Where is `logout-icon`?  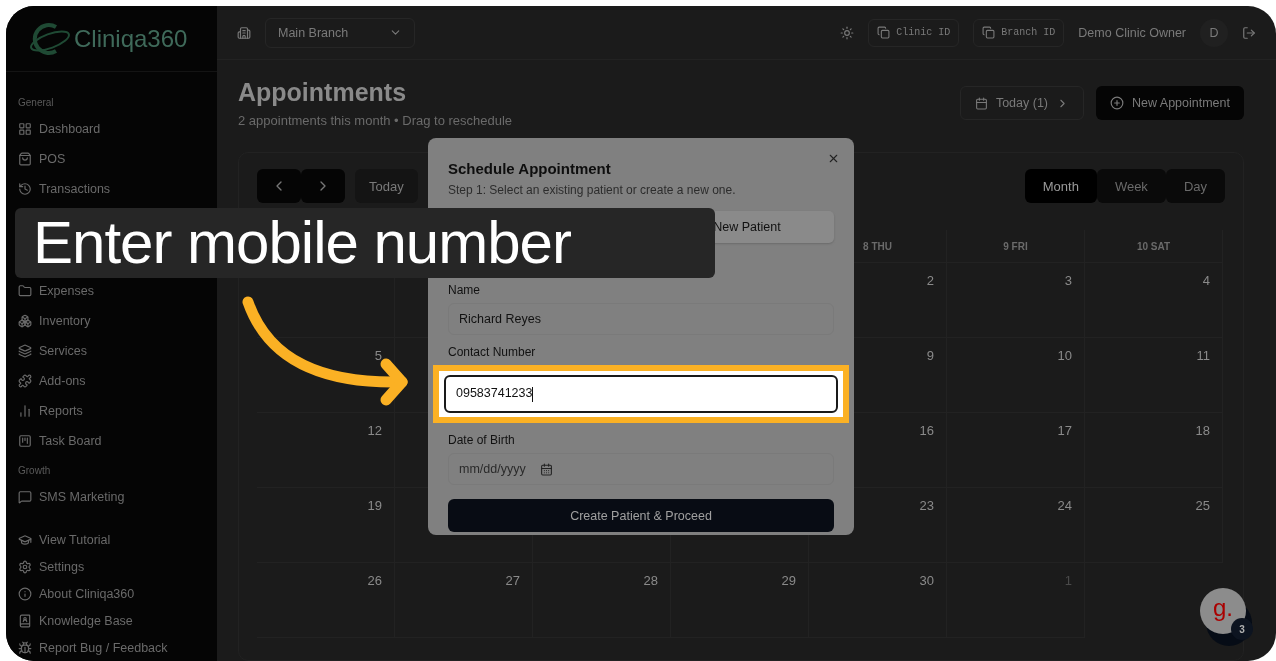
logout-icon is located at coordinates (1249, 32).